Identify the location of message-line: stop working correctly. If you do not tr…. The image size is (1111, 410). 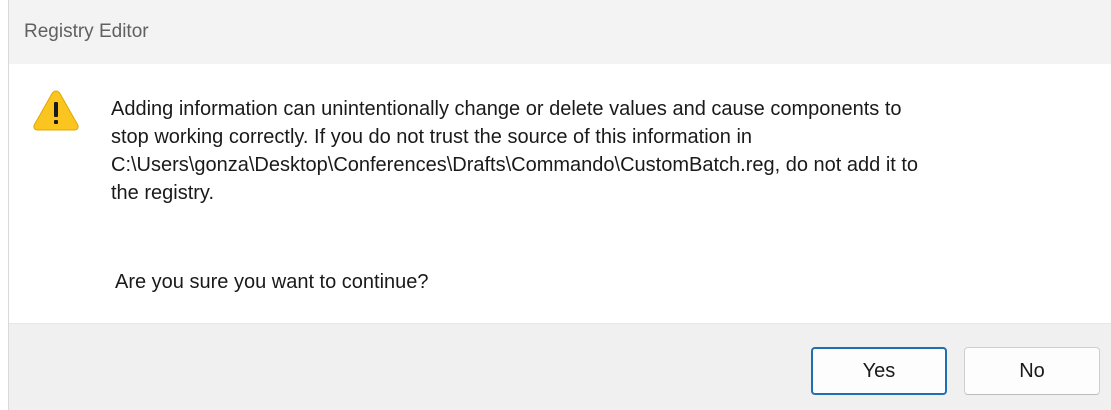
(432, 137).